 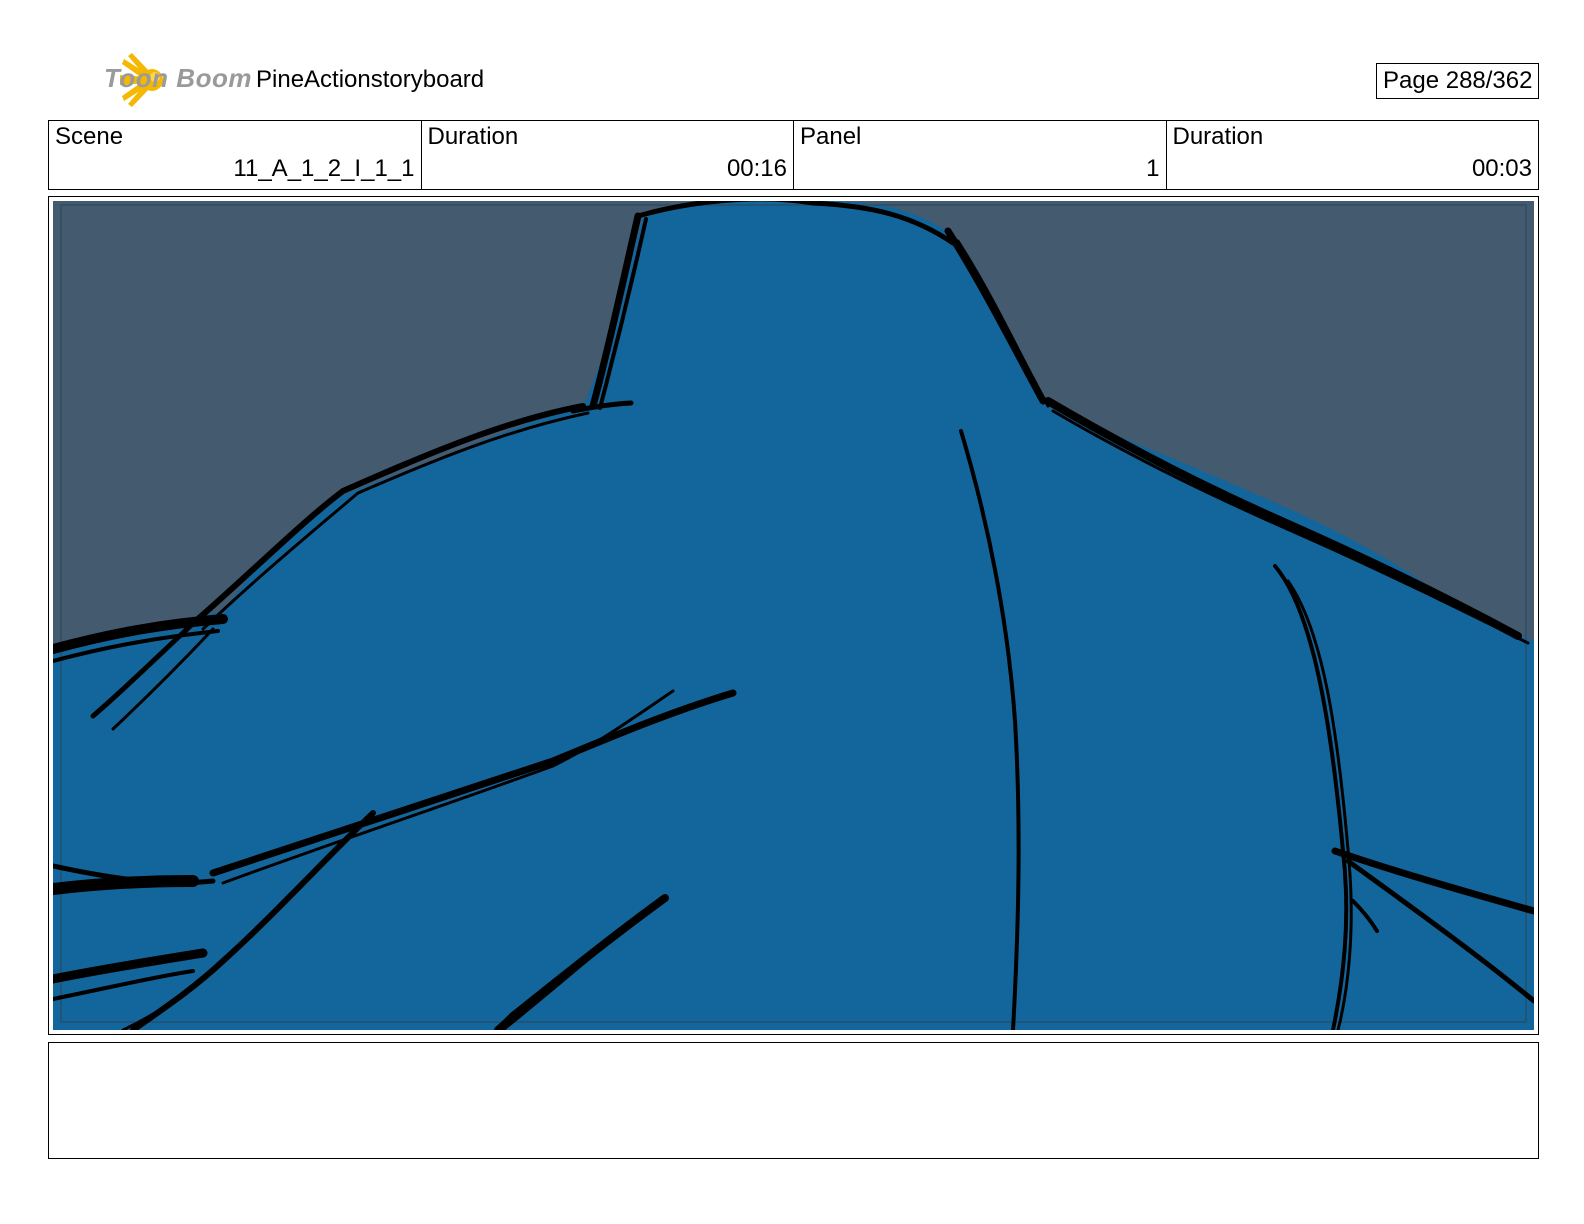 What do you see at coordinates (370, 79) in the screenshot?
I see `project-title: PineActionstoryboard` at bounding box center [370, 79].